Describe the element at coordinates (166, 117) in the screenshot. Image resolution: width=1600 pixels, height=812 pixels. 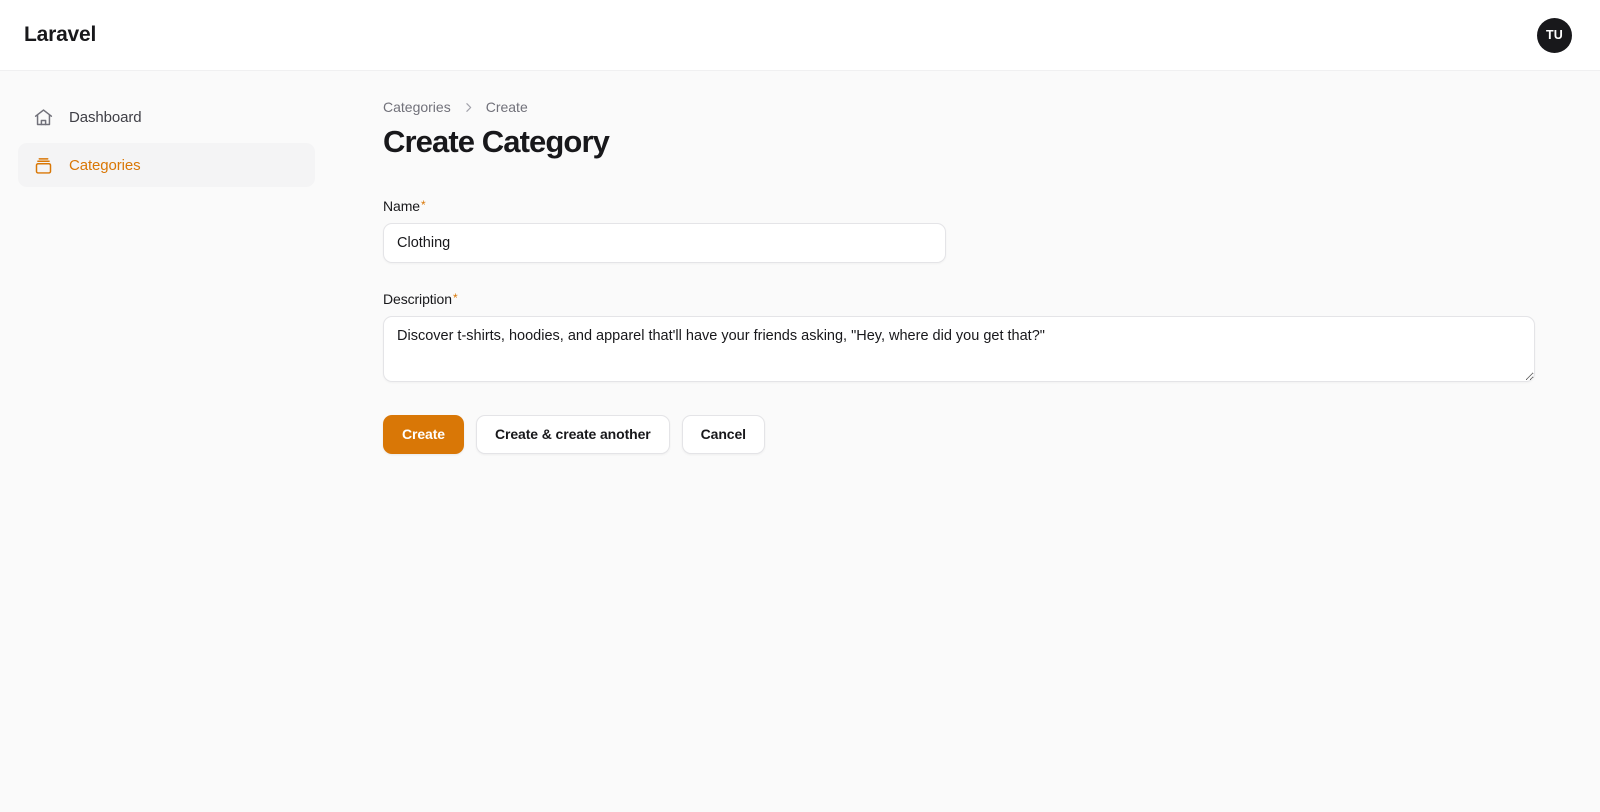
I see `sidebar-item-dashboard: Dashboard` at that location.